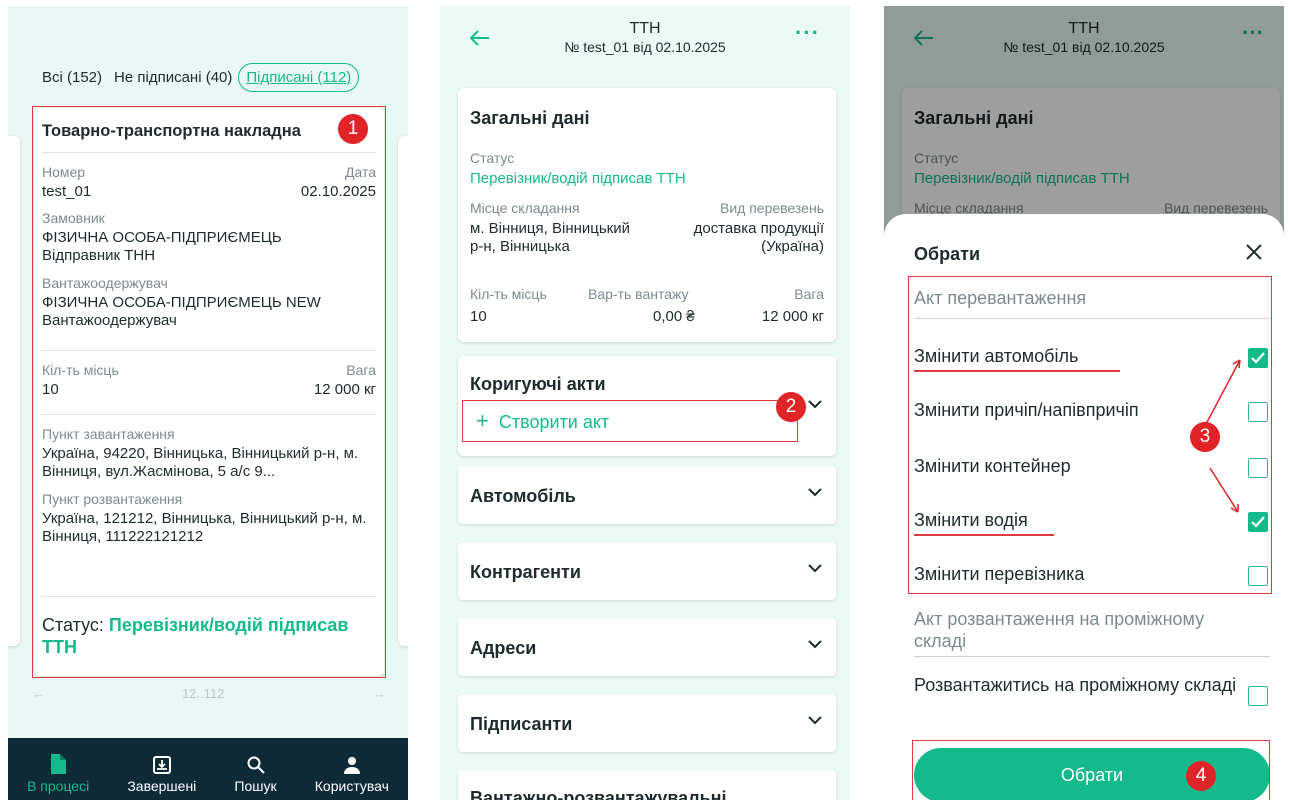  Describe the element at coordinates (791, 407) in the screenshot. I see `step-badge-2: 2` at that location.